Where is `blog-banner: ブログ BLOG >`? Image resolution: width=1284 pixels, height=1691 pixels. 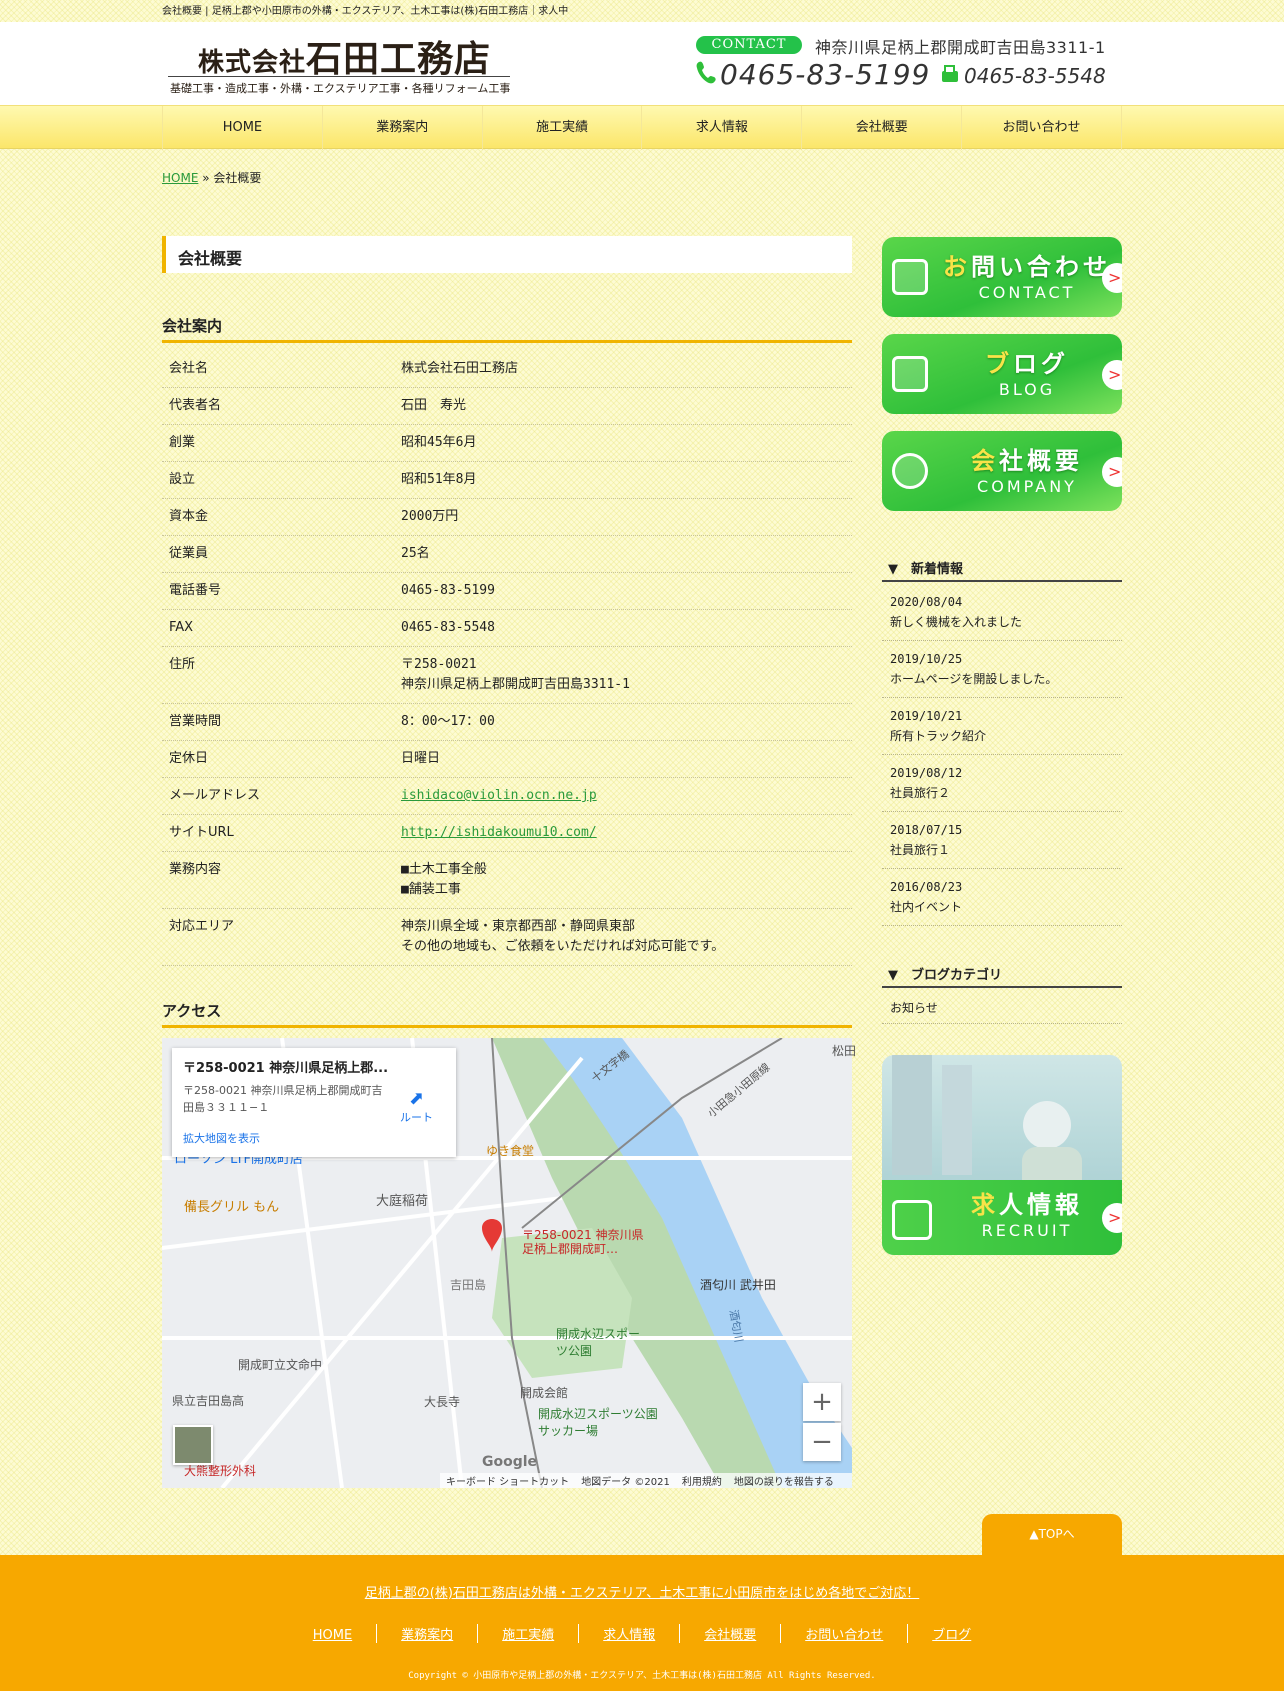
blog-banner: ブログ BLOG > is located at coordinates (1002, 374).